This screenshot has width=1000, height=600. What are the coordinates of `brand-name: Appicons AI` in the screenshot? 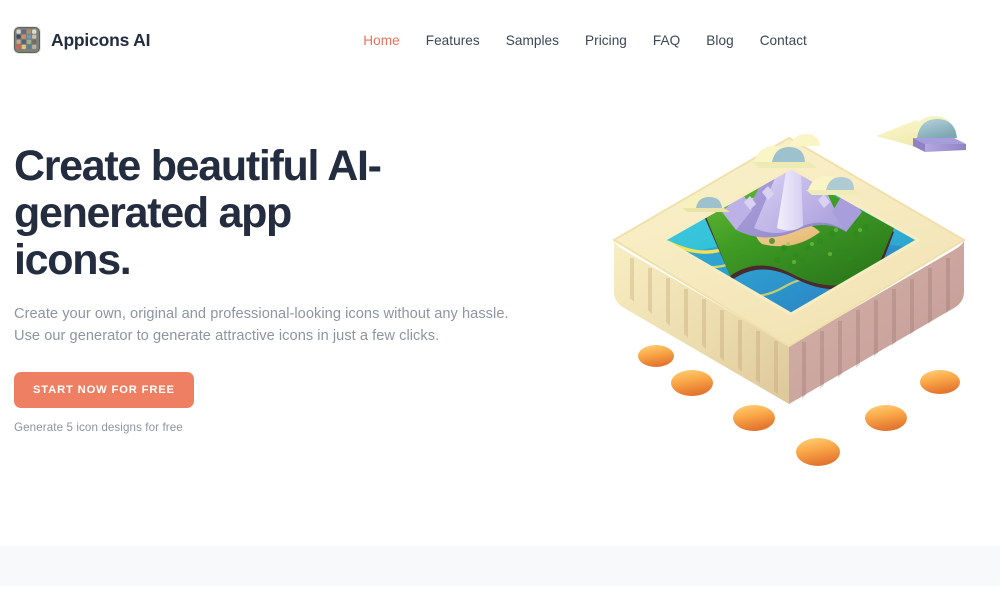 It's located at (101, 39).